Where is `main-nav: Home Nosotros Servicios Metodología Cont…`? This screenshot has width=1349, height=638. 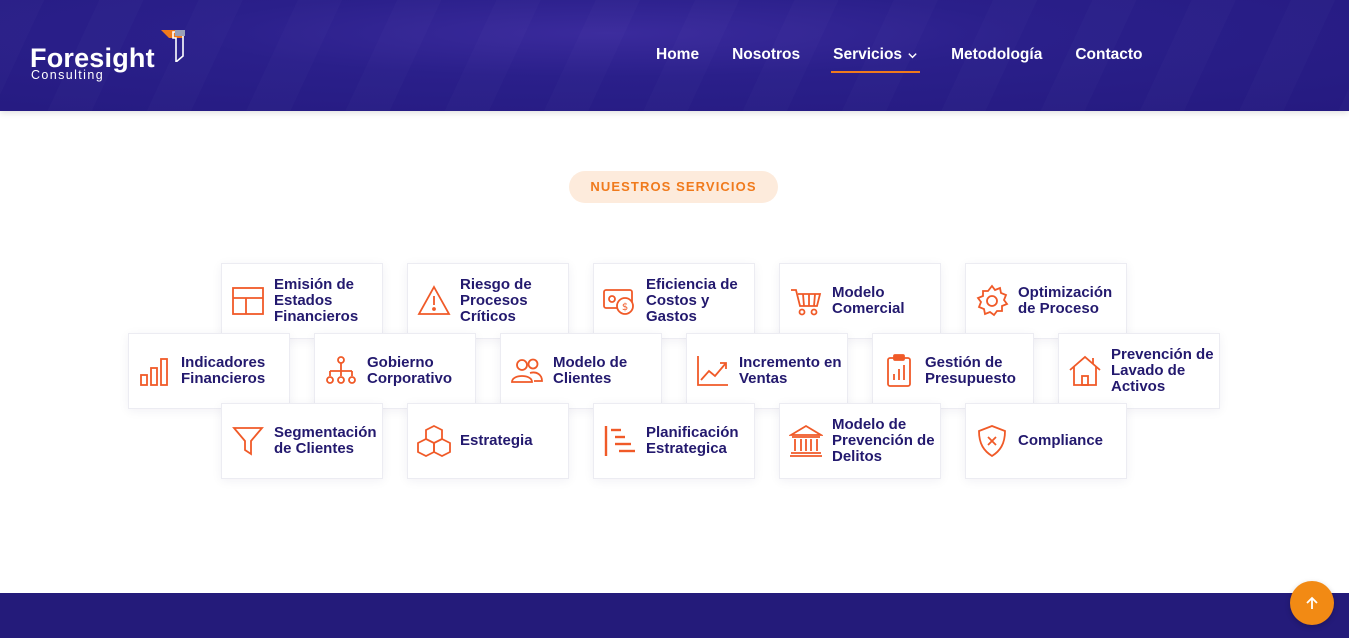
main-nav: Home Nosotros Servicios Metodología Cont… is located at coordinates (916, 58).